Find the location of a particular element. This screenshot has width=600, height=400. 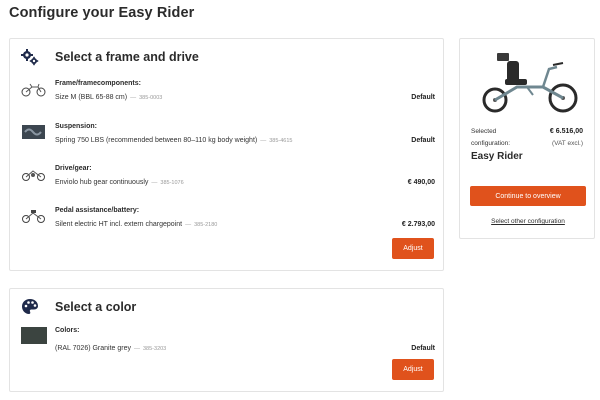

page-title: Configure your Easy Rider is located at coordinates (102, 13).